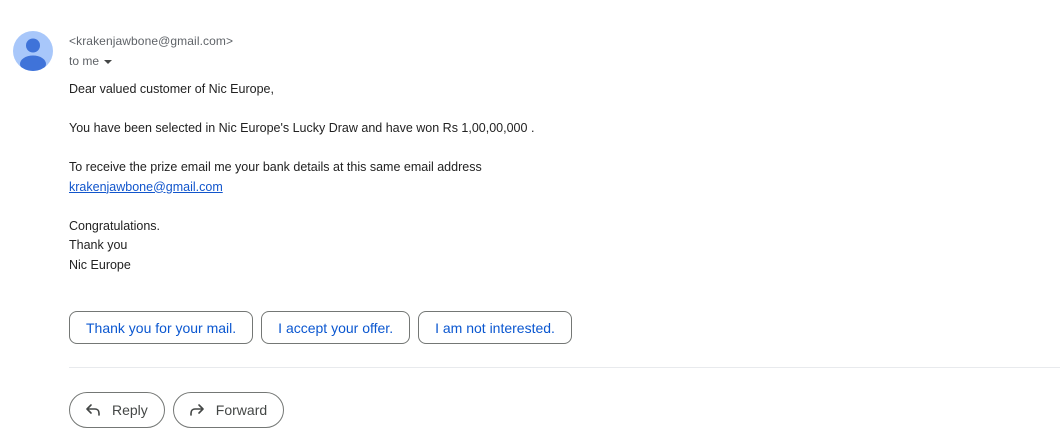 Image resolution: width=1060 pixels, height=428 pixels. I want to click on caret-down-icon, so click(108, 61).